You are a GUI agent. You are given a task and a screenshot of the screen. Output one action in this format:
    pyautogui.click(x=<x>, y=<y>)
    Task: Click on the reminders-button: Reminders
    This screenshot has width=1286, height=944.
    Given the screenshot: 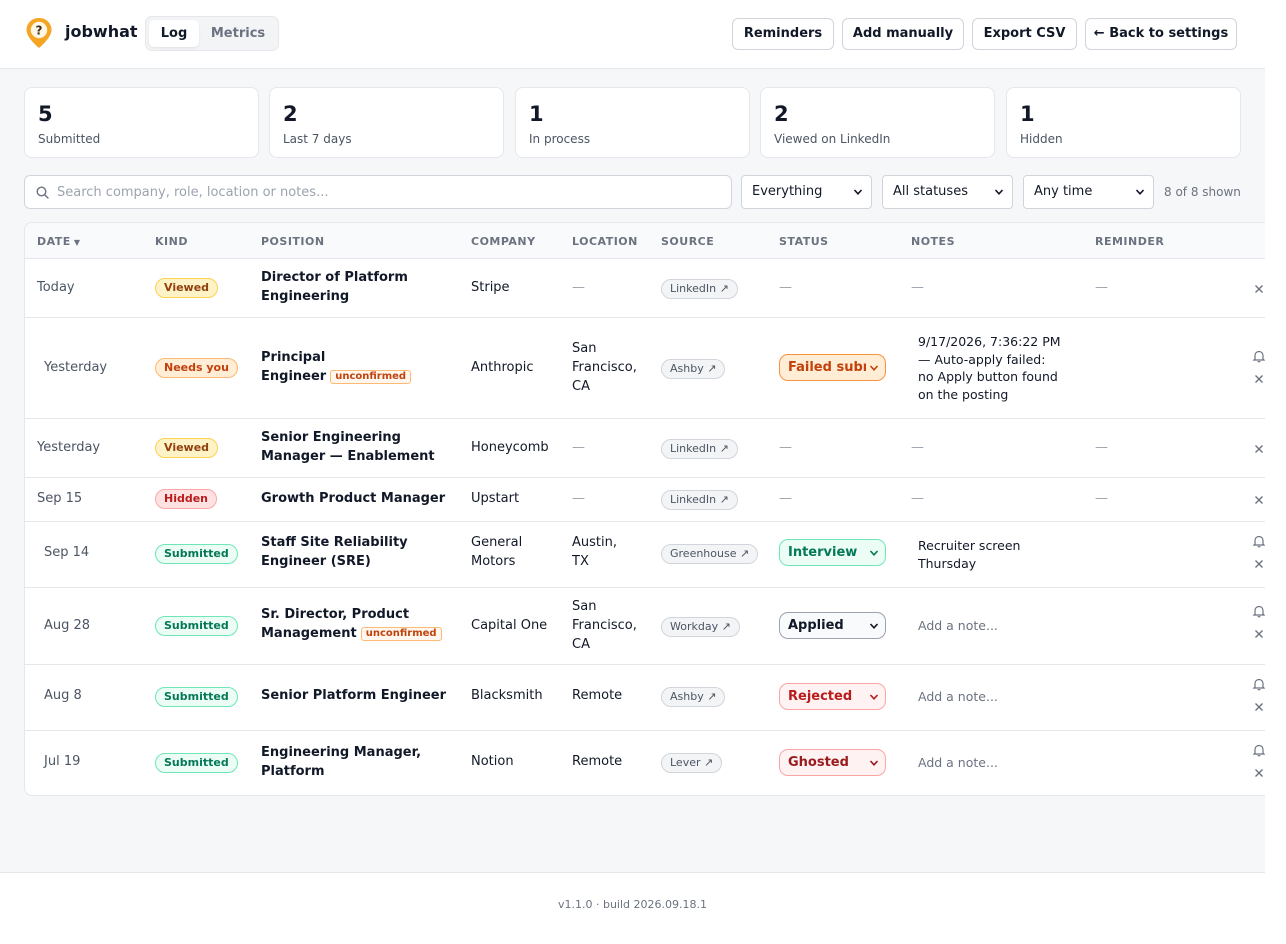 What is the action you would take?
    pyautogui.click(x=783, y=34)
    